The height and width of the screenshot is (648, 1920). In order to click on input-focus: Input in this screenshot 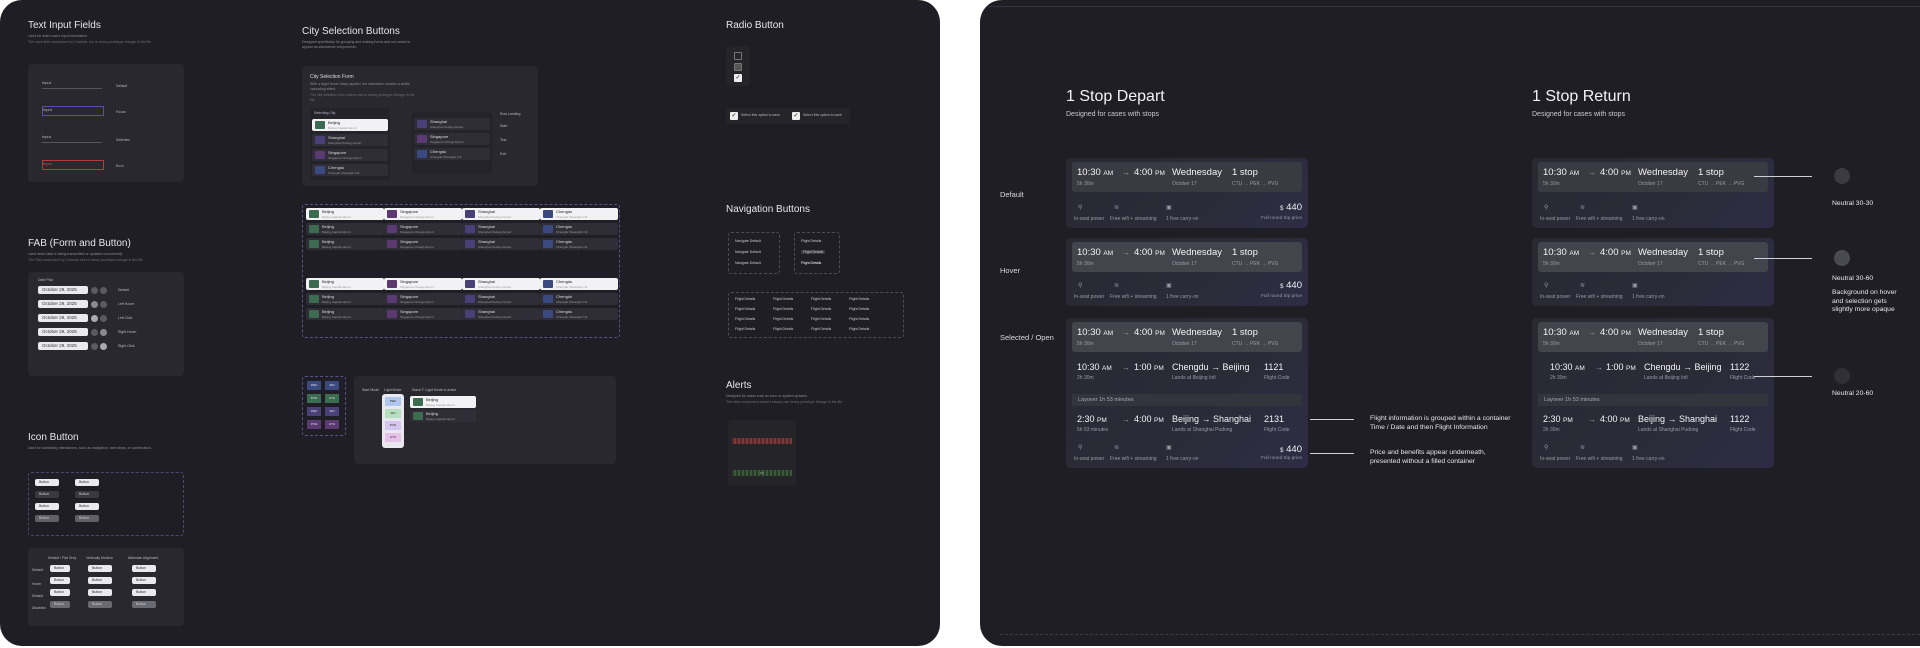, I will do `click(73, 111)`.